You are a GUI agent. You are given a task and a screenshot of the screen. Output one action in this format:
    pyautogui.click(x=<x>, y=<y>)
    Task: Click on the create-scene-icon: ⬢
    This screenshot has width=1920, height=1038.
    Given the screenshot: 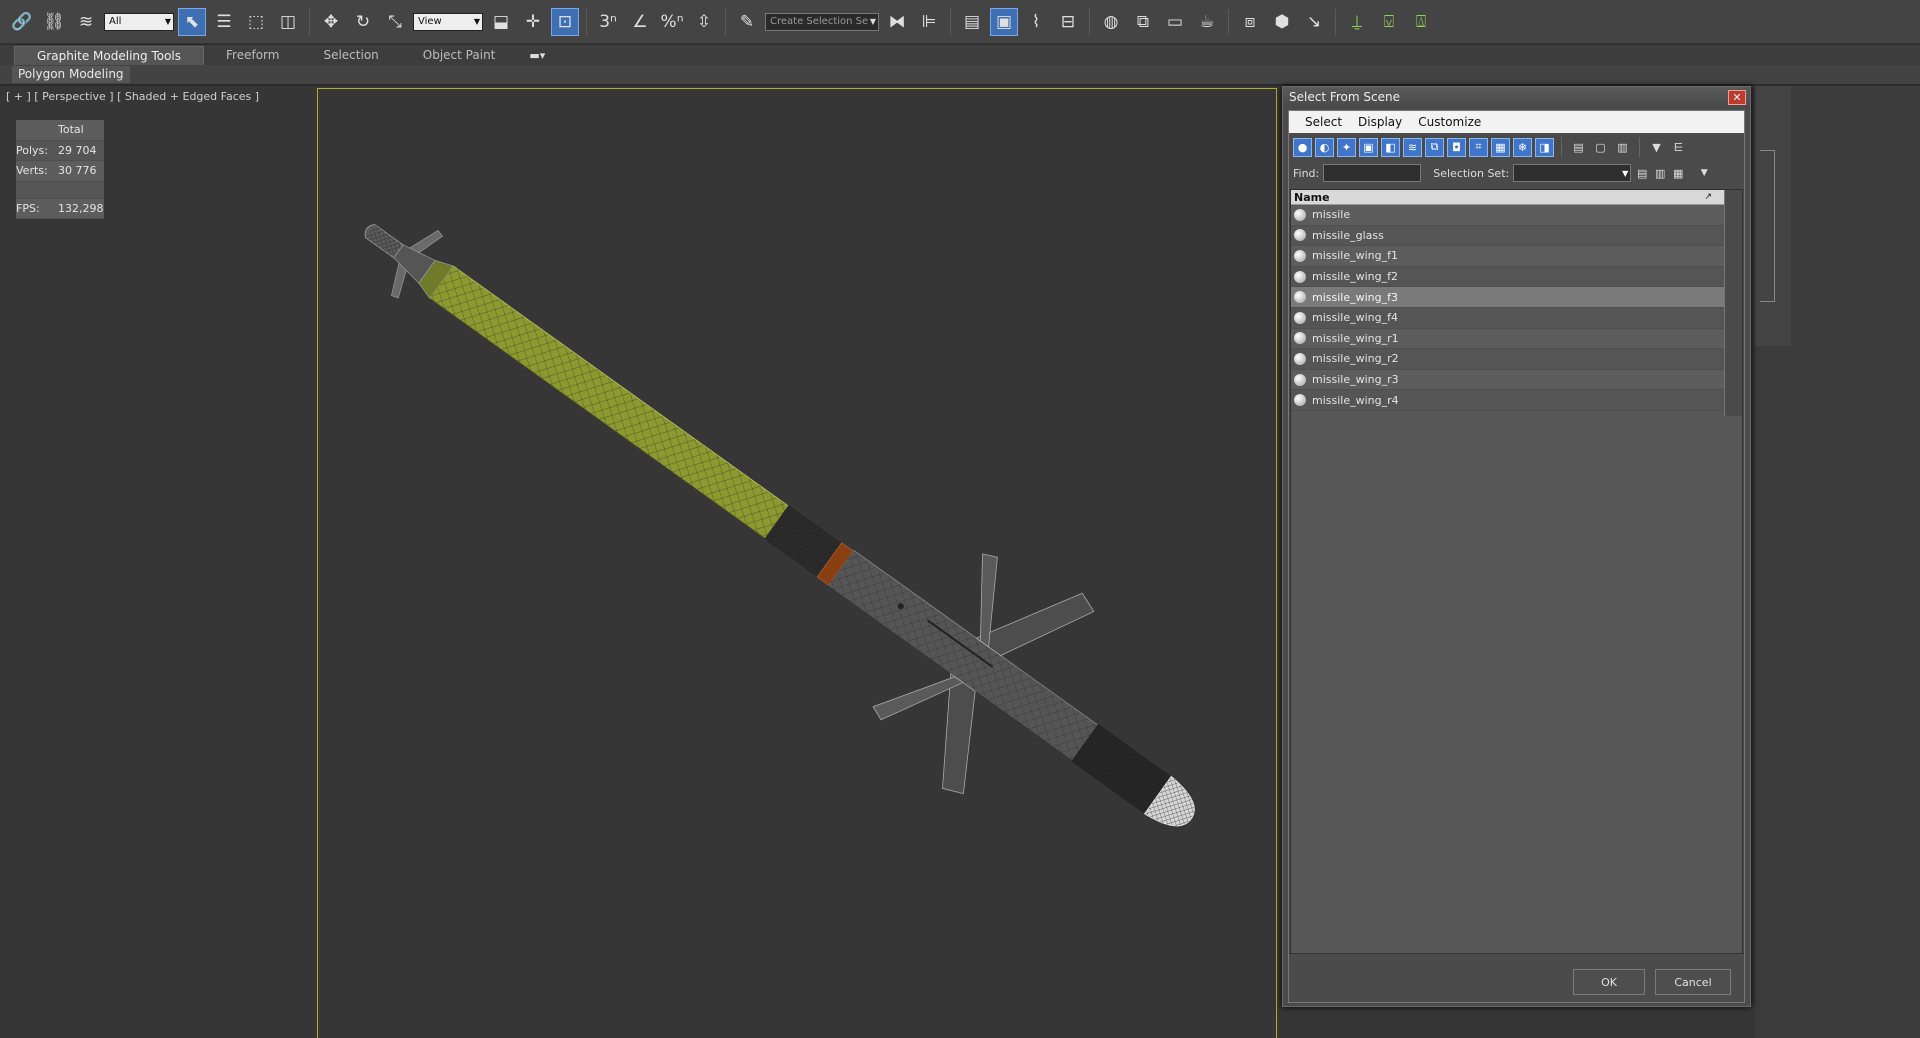 What is the action you would take?
    pyautogui.click(x=1282, y=22)
    